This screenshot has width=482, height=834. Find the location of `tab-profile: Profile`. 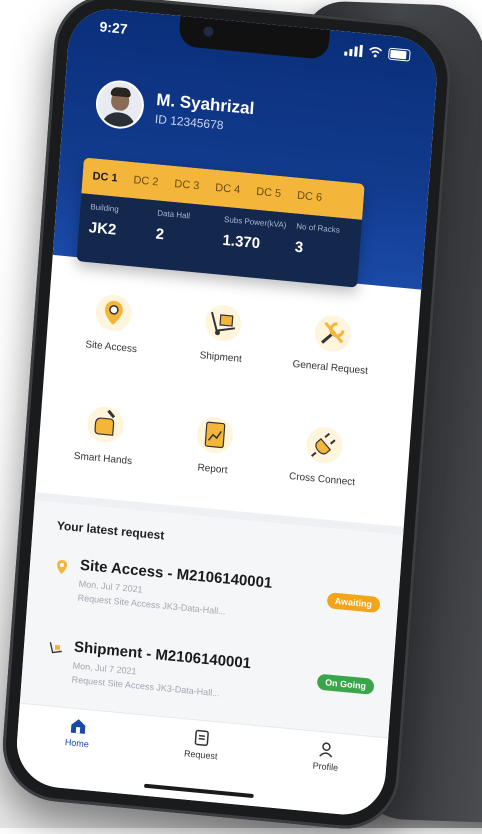

tab-profile: Profile is located at coordinates (326, 756).